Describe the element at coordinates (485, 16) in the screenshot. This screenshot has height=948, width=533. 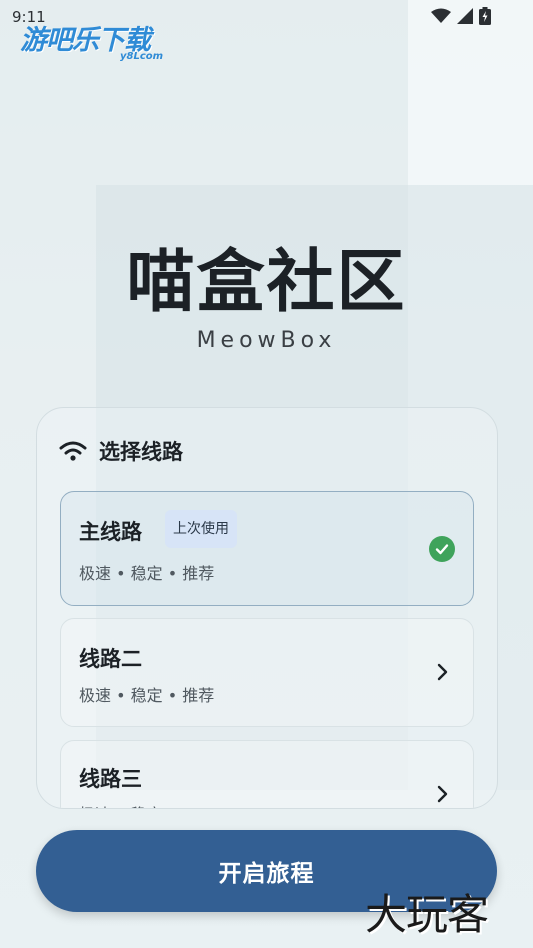
I see `battery-charging-icon` at that location.